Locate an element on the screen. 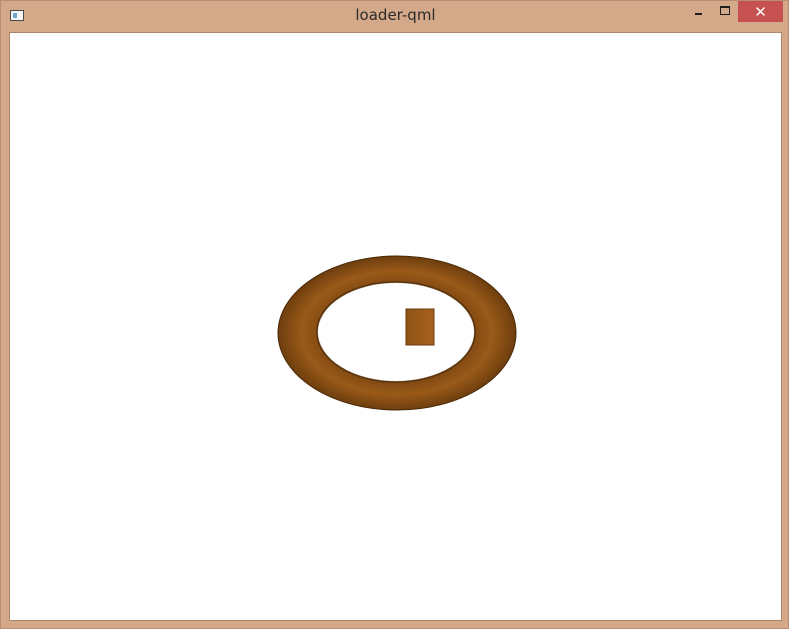 The image size is (789, 629). minimize-icon is located at coordinates (698, 14).